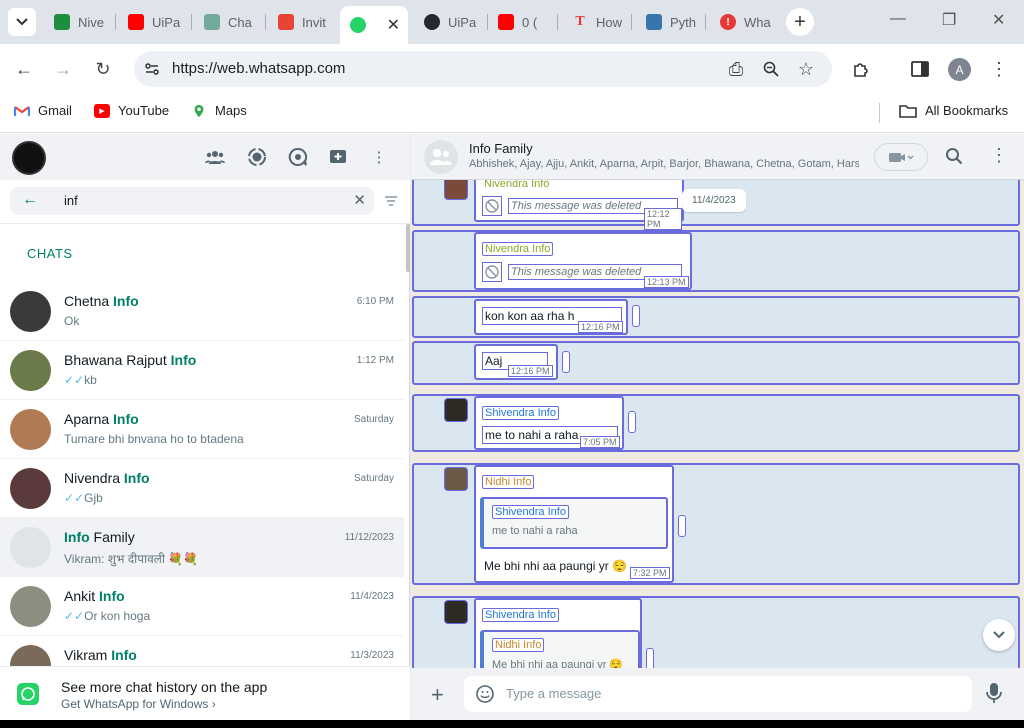 The width and height of the screenshot is (1024, 728). What do you see at coordinates (374, 25) in the screenshot?
I see `tab-whatsapp-active: ✕` at bounding box center [374, 25].